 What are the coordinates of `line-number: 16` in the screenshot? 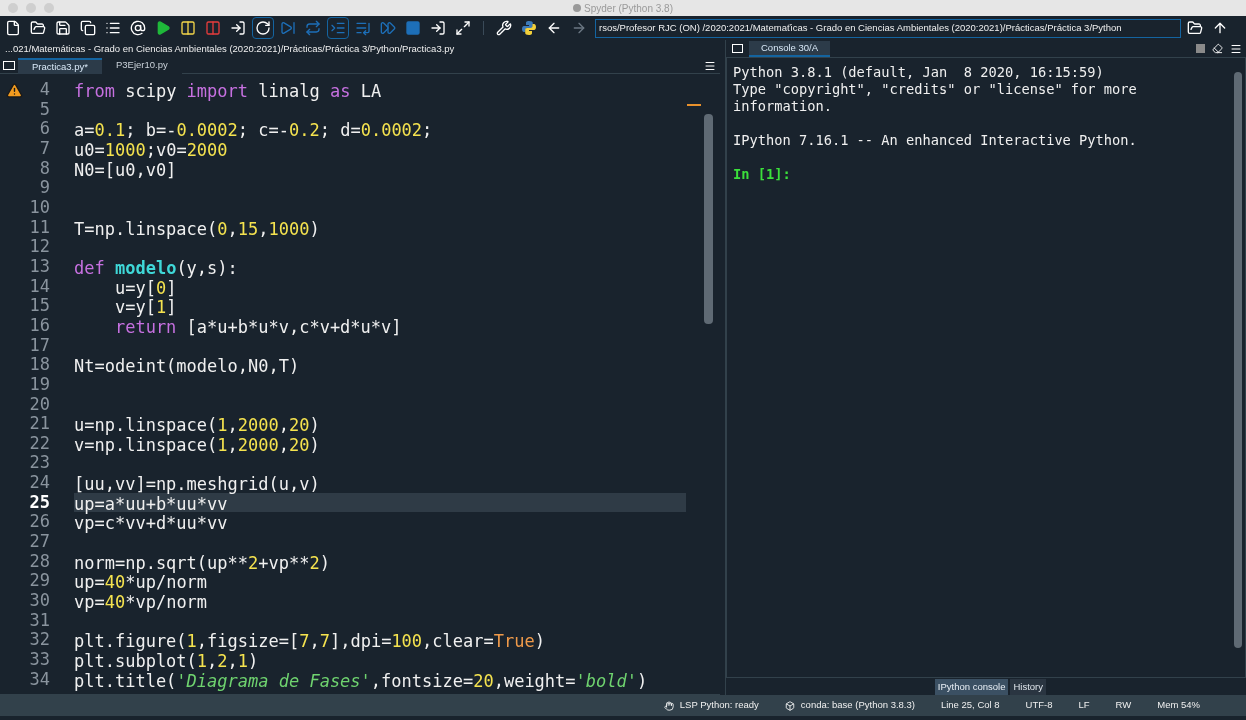 It's located at (39, 325).